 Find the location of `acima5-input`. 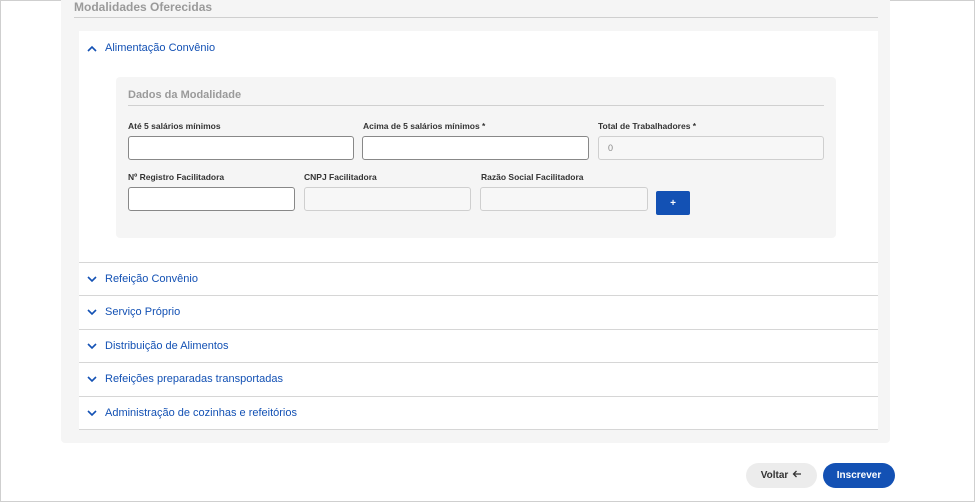

acima5-input is located at coordinates (475, 148).